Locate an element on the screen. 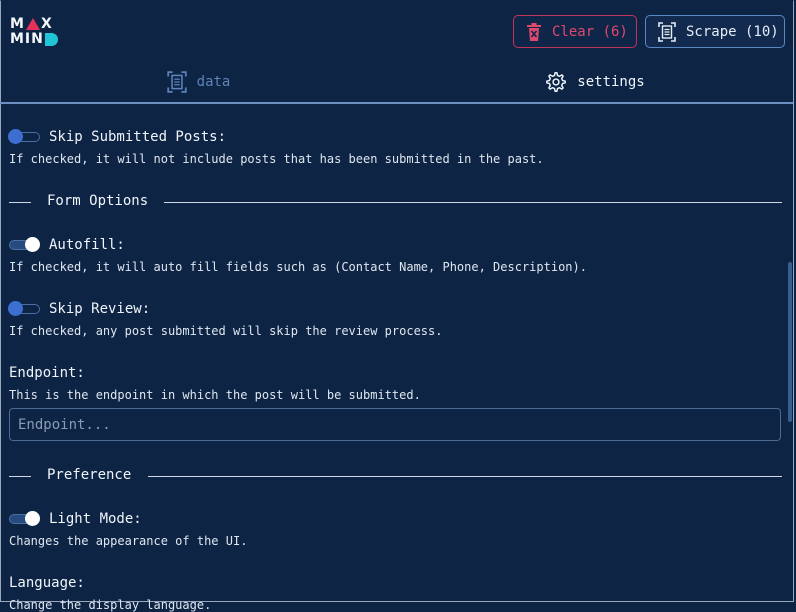 This screenshot has width=796, height=612. section-title: Form Options is located at coordinates (98, 201).